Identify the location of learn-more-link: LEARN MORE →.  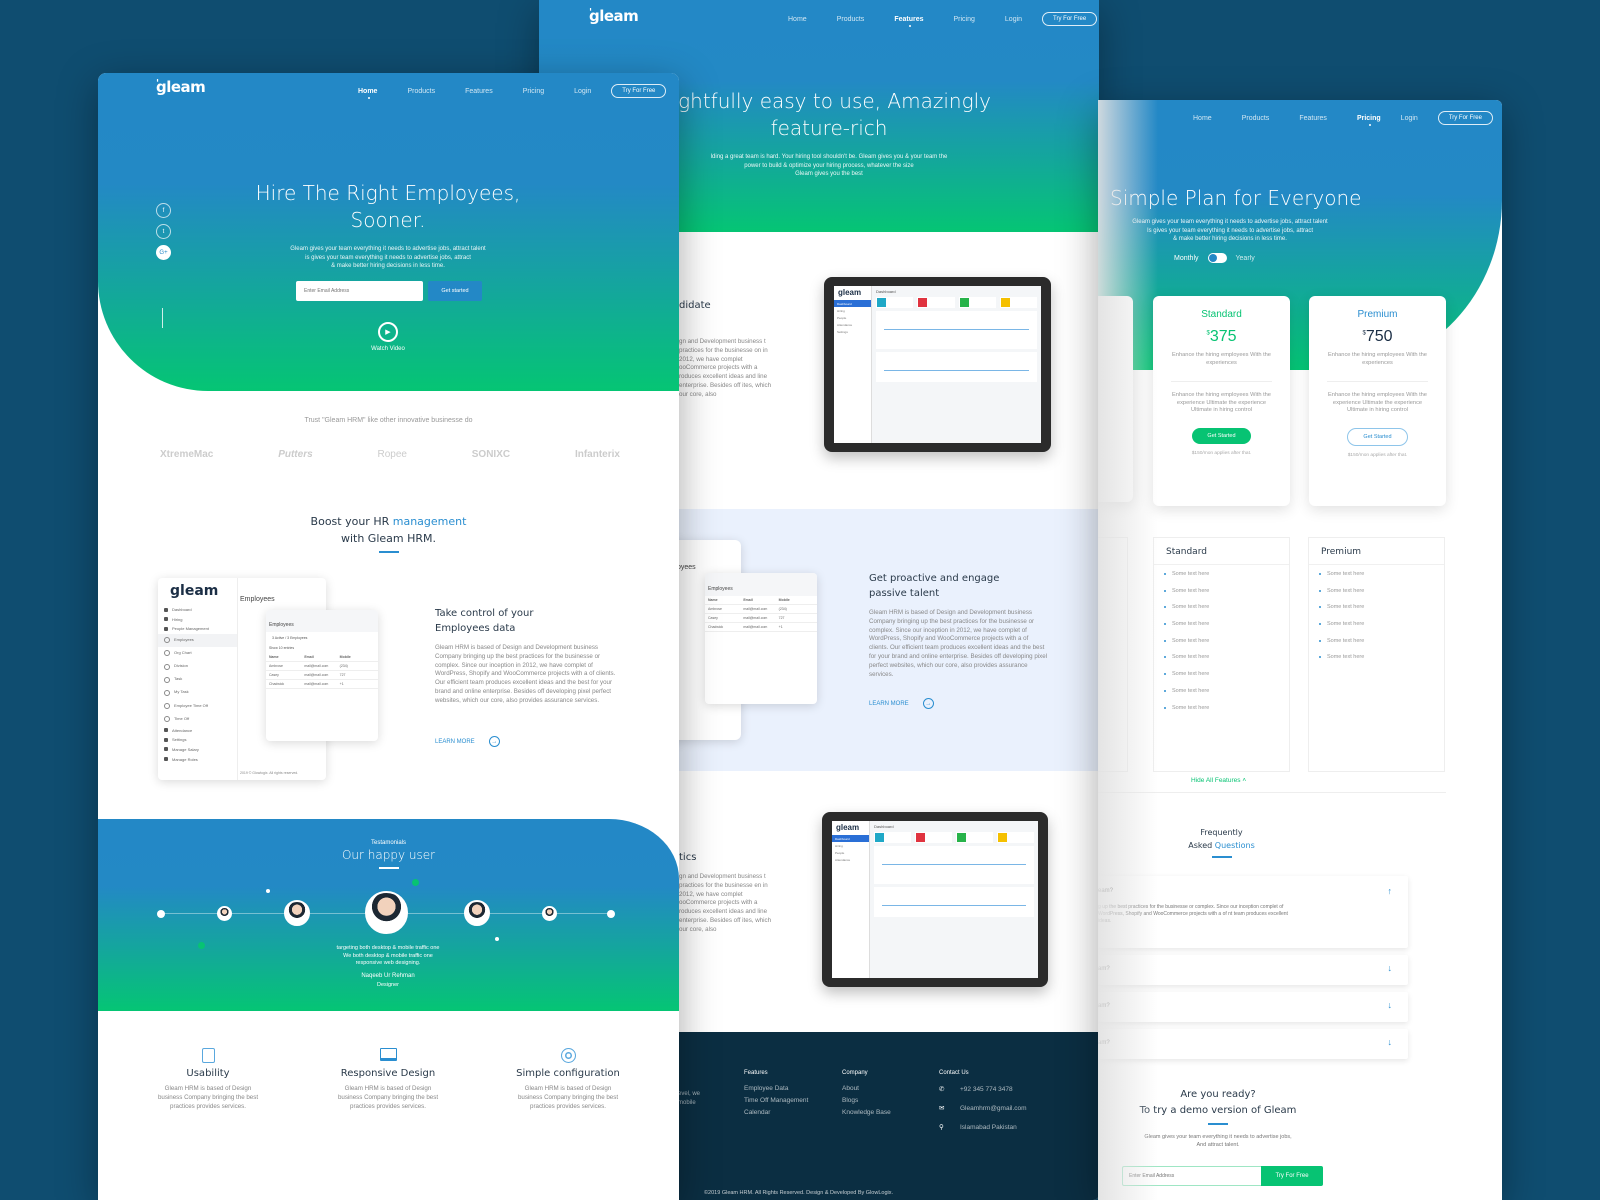
(467, 741).